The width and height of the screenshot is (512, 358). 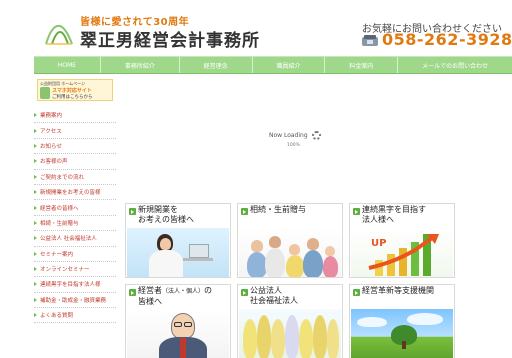 What do you see at coordinates (59, 34) in the screenshot?
I see `logo-icon` at bounding box center [59, 34].